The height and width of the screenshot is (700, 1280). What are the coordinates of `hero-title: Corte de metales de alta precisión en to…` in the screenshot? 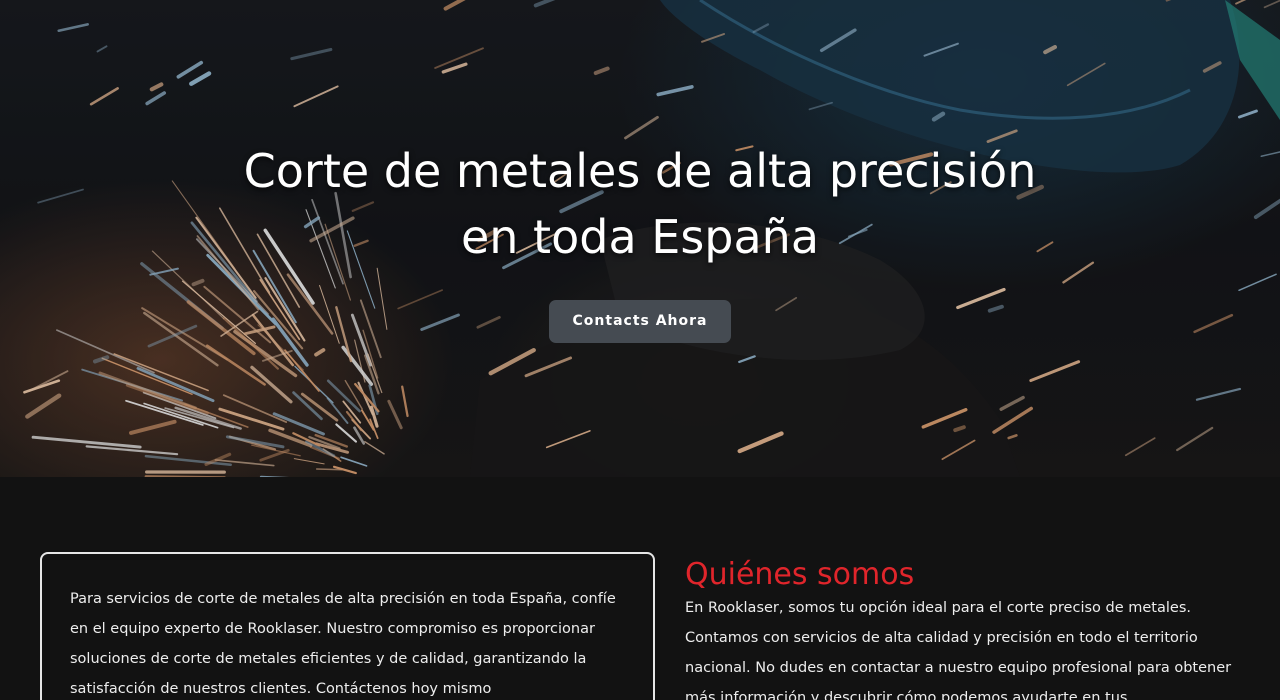 It's located at (640, 204).